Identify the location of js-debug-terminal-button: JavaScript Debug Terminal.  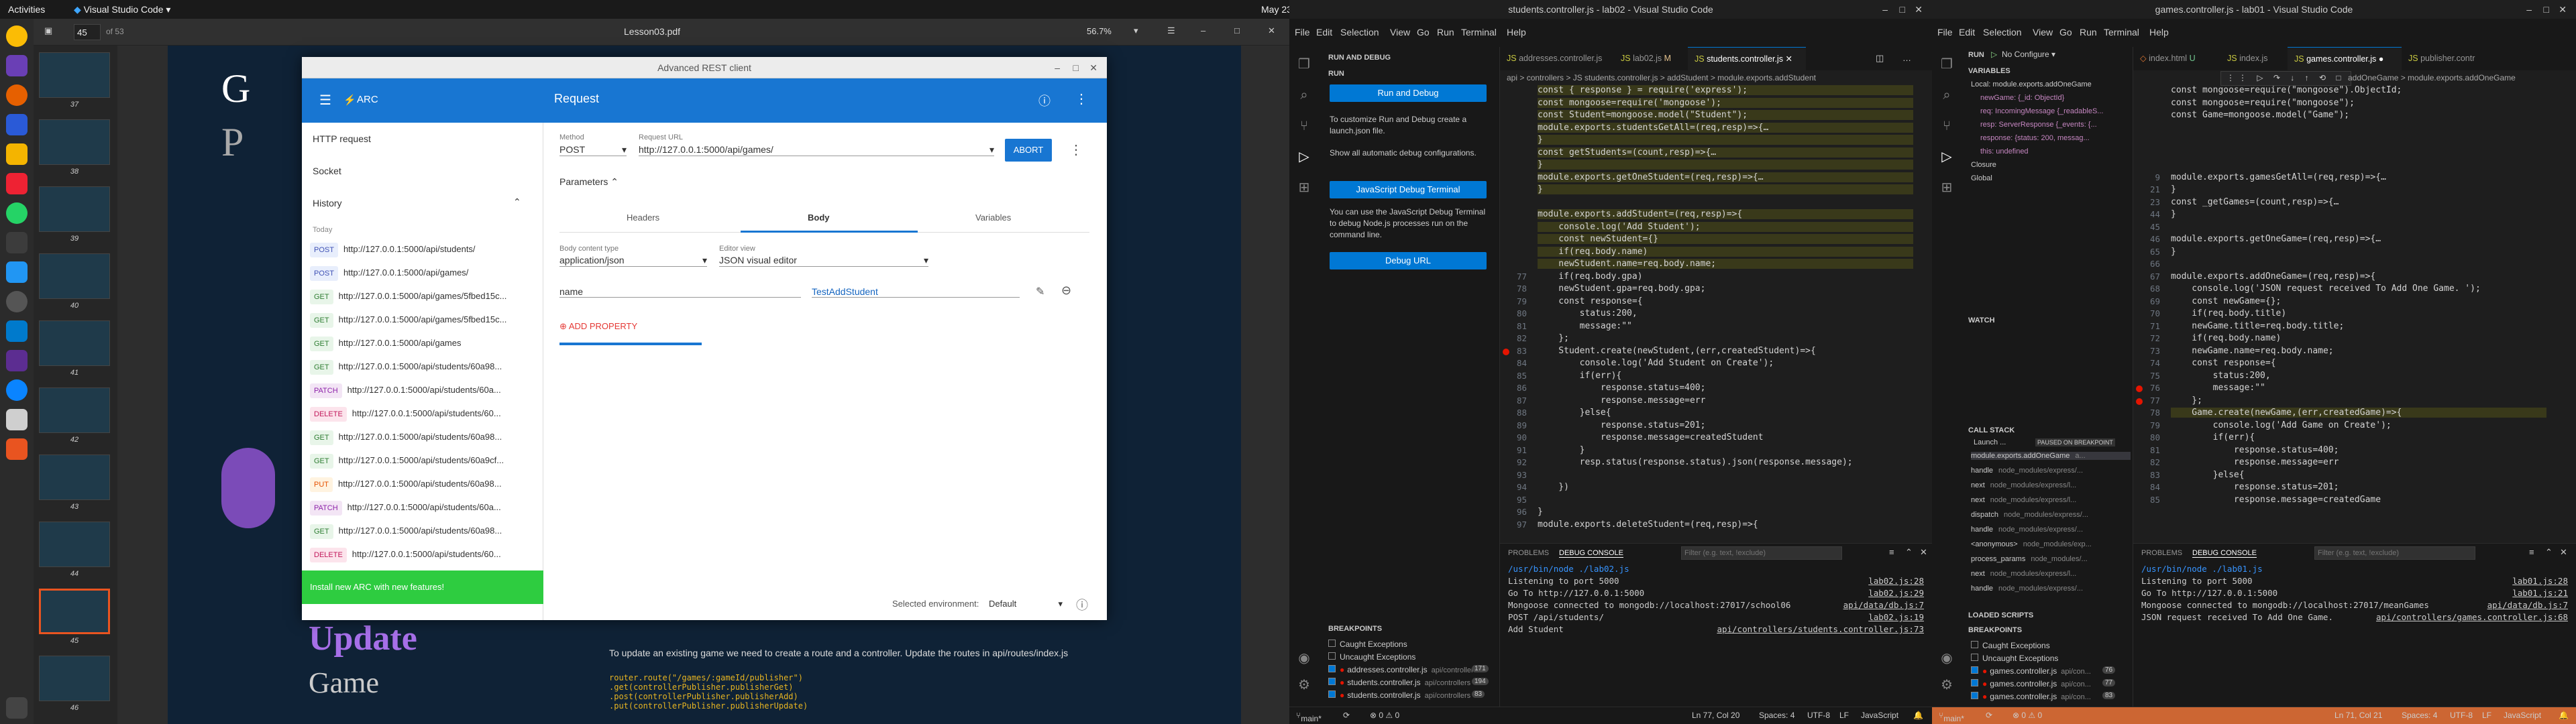
(1408, 189).